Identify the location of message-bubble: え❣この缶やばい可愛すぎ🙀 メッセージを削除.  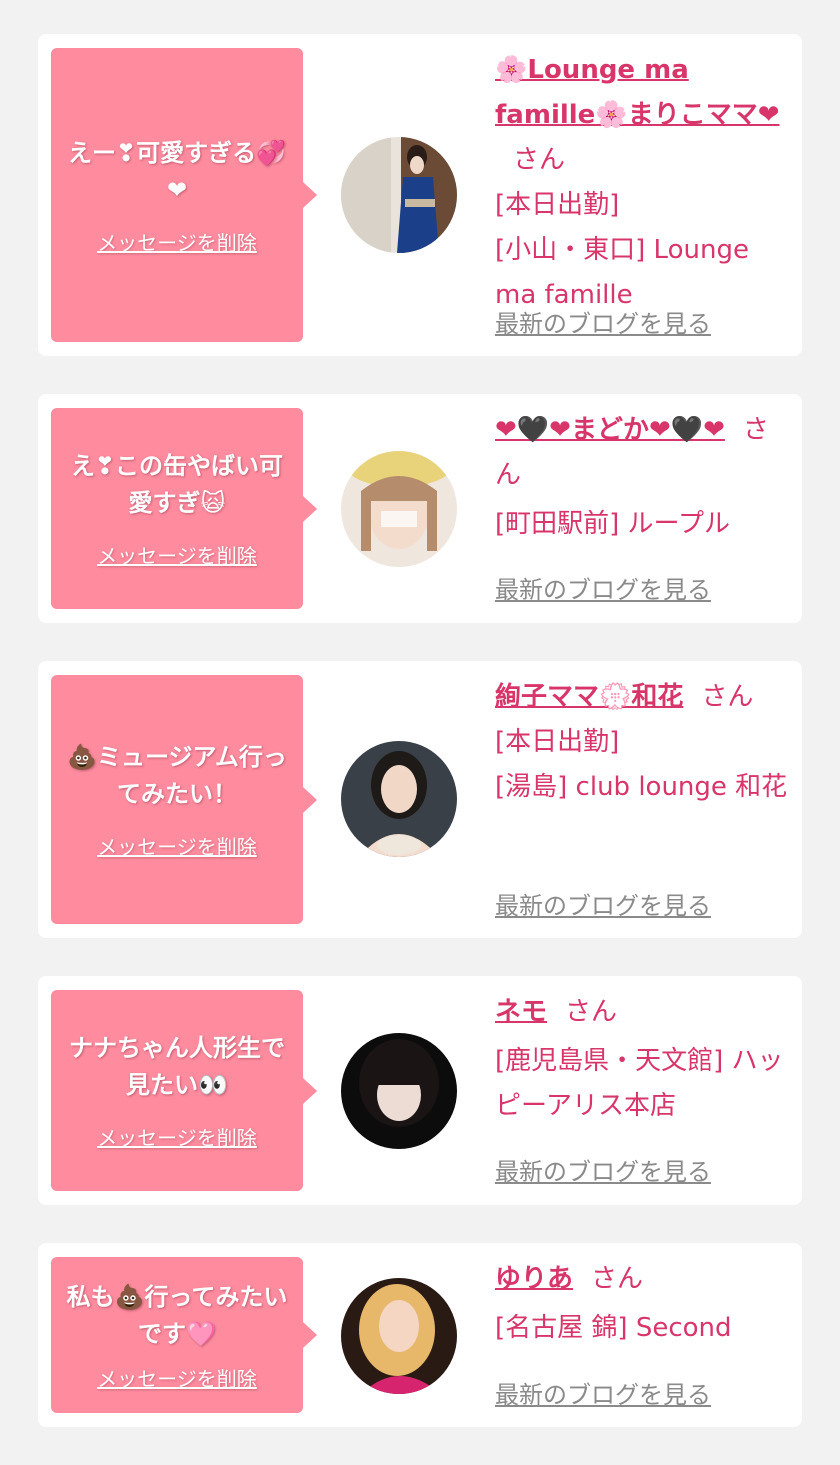
(184, 508).